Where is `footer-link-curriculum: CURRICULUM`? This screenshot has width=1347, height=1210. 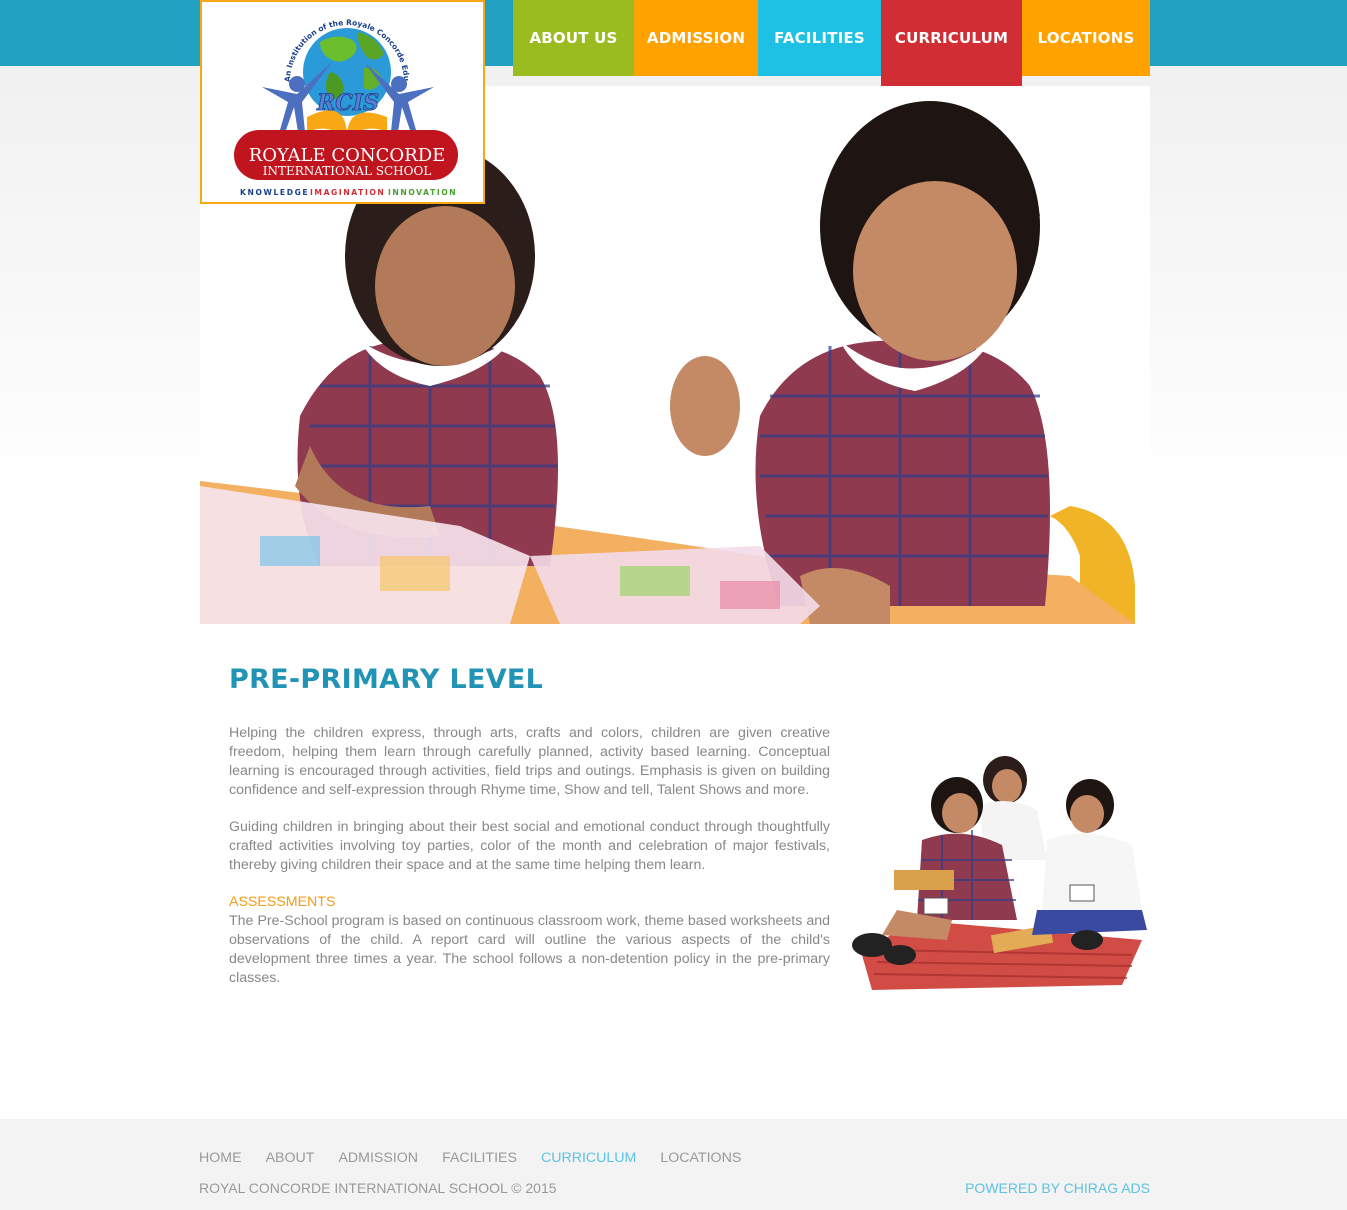 footer-link-curriculum: CURRICULUM is located at coordinates (588, 1158).